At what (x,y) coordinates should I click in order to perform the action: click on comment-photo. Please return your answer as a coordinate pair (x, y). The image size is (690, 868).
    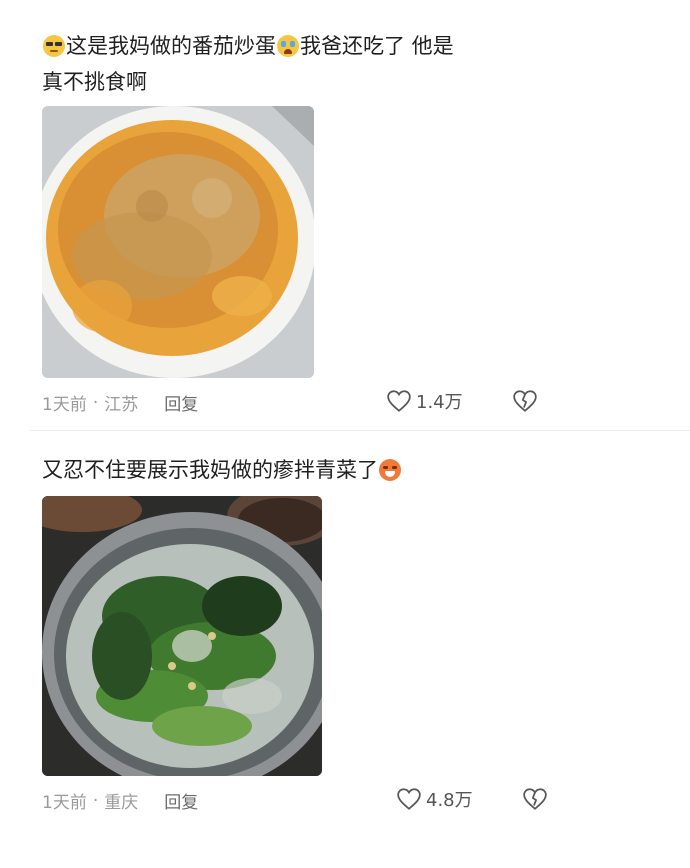
    Looking at the image, I should click on (182, 636).